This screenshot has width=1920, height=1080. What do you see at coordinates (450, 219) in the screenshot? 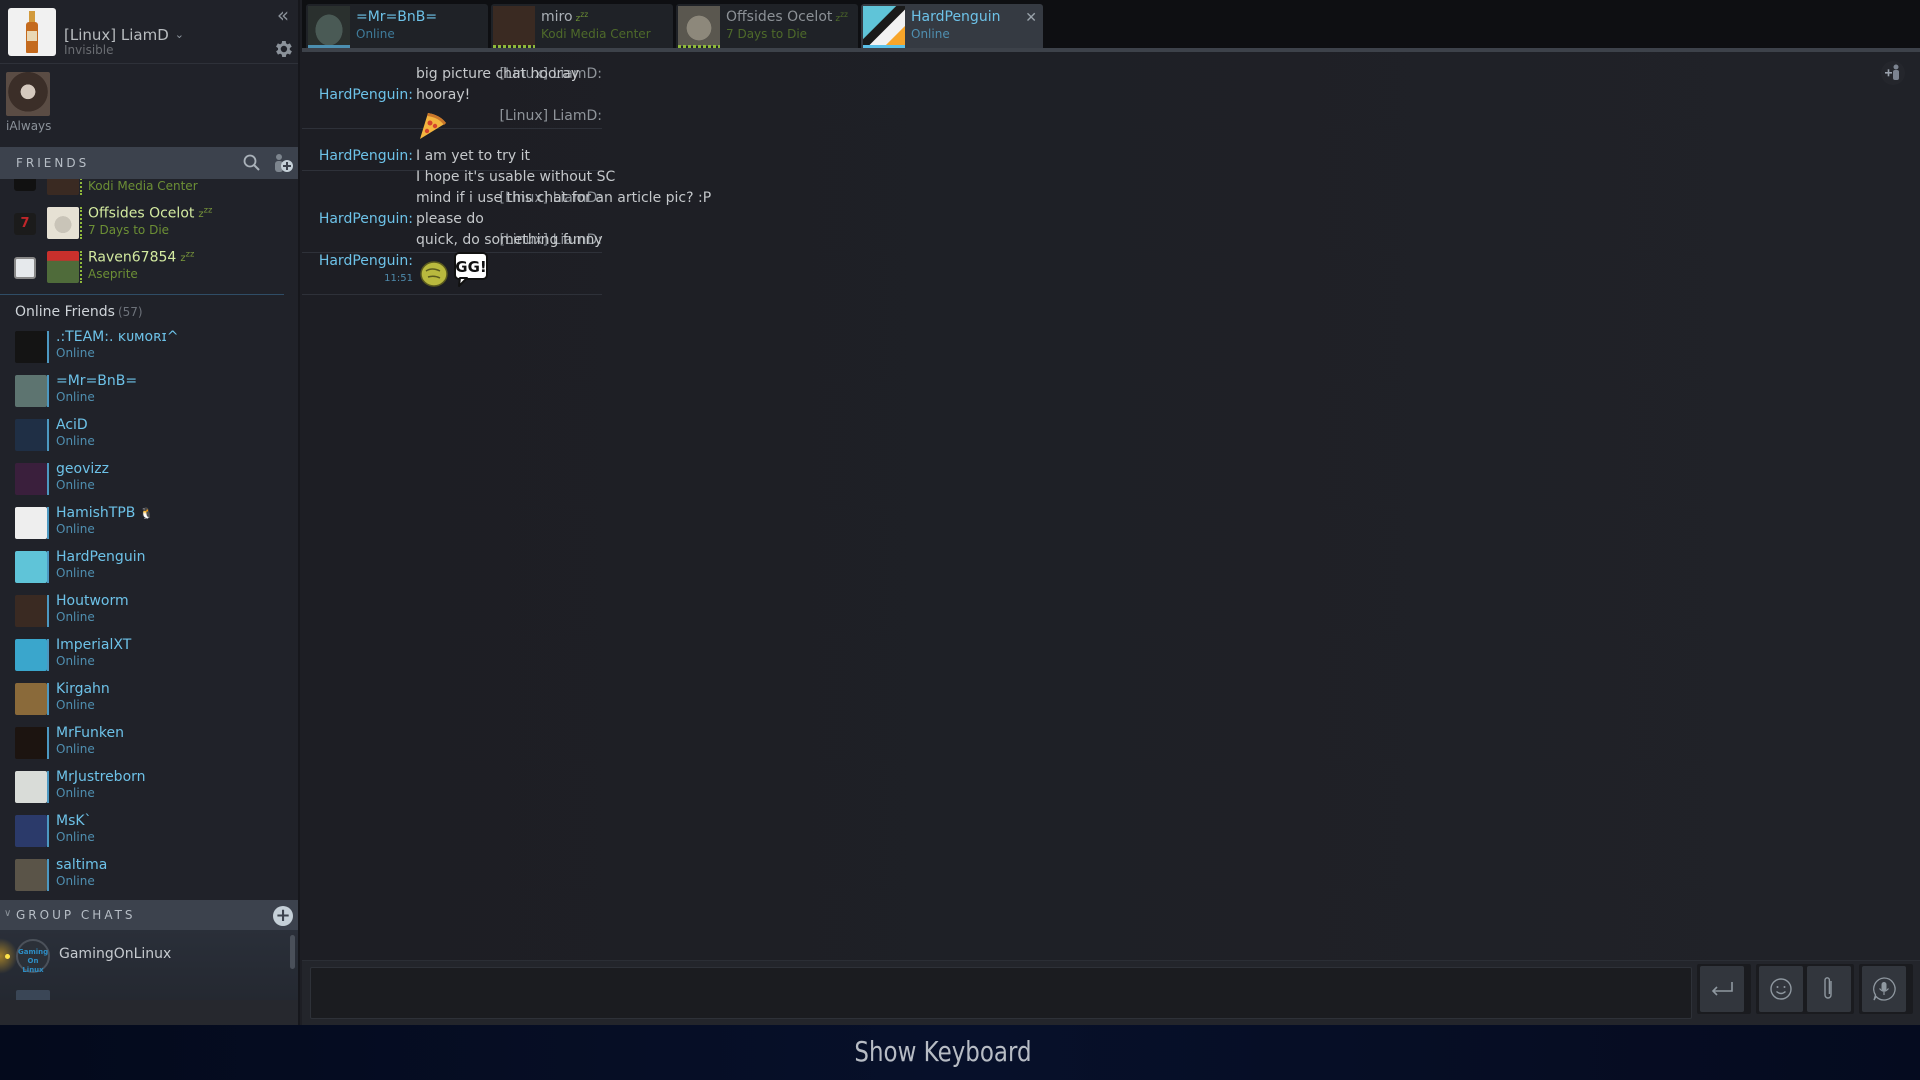
I see `message-text: please do` at bounding box center [450, 219].